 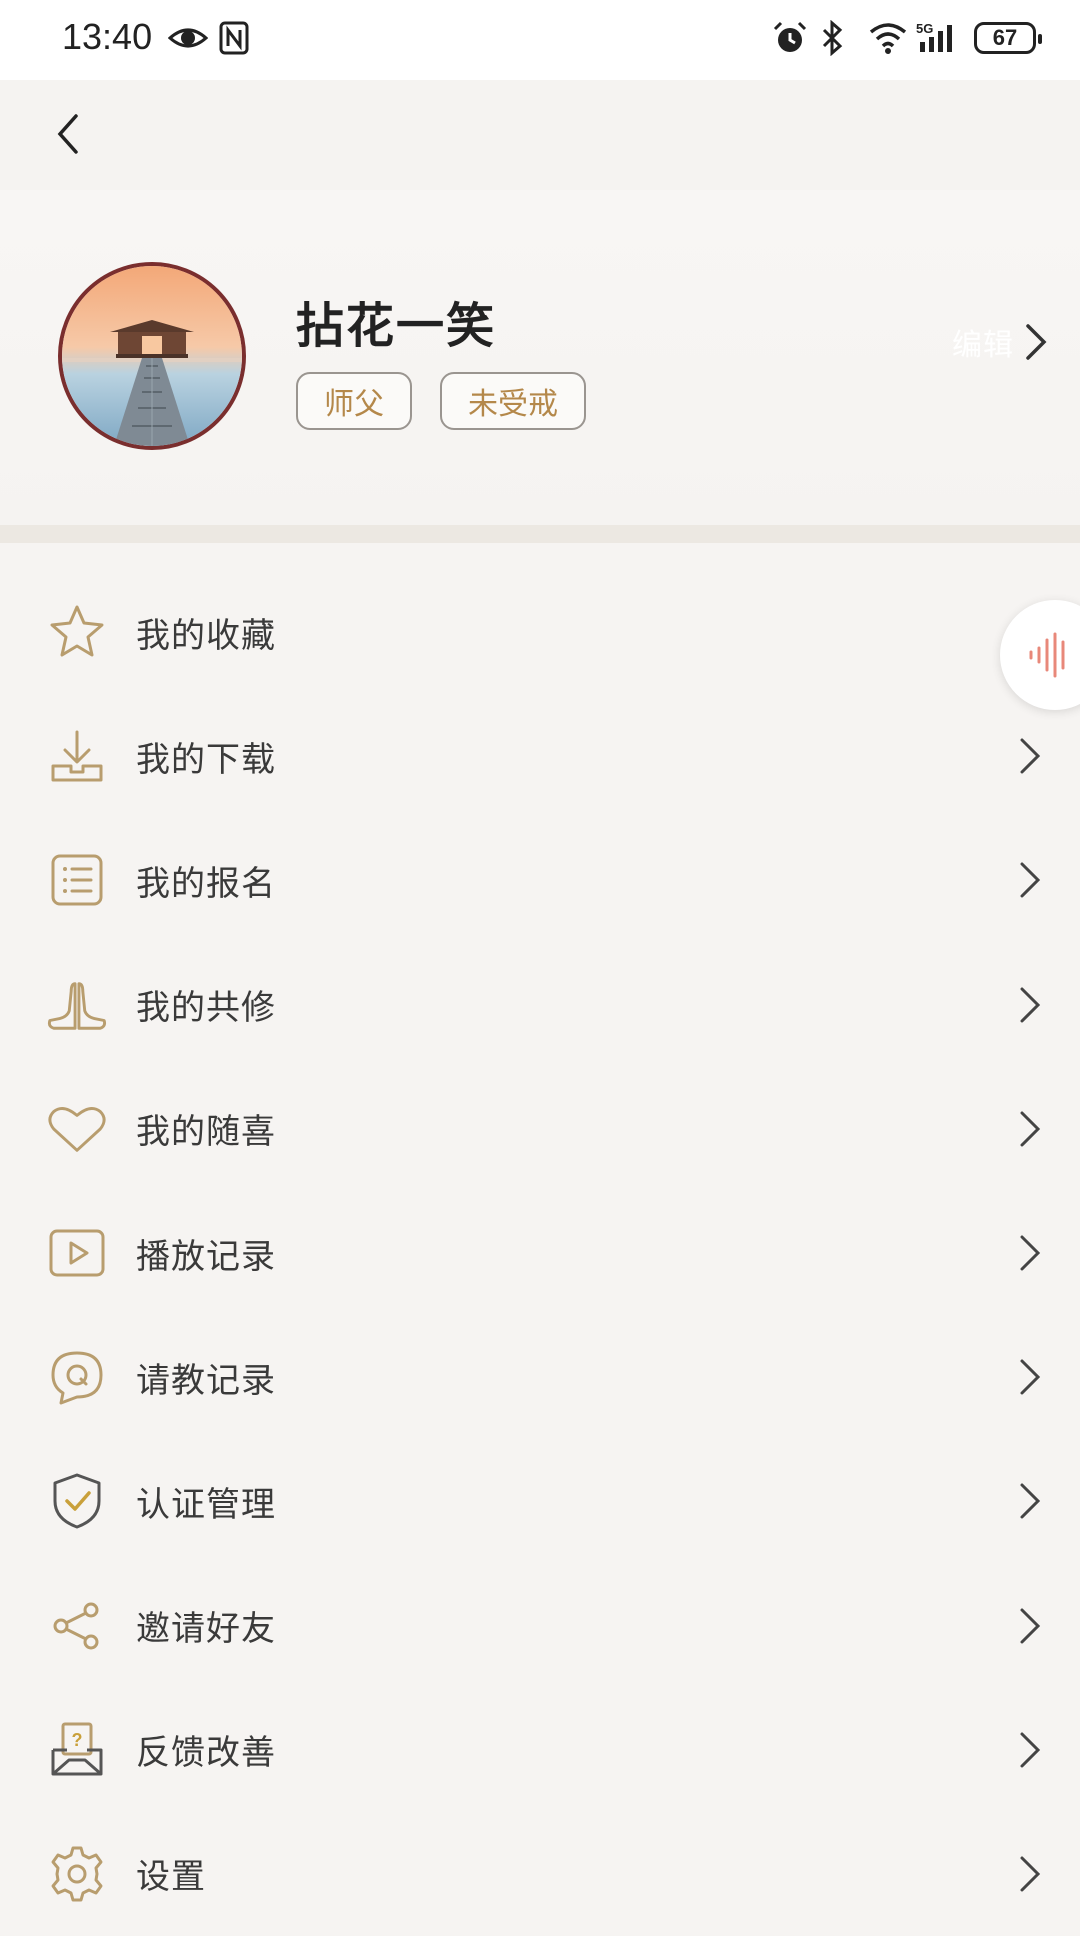 What do you see at coordinates (540, 1750) in the screenshot?
I see `menu-item-feedback: ? 反馈改善` at bounding box center [540, 1750].